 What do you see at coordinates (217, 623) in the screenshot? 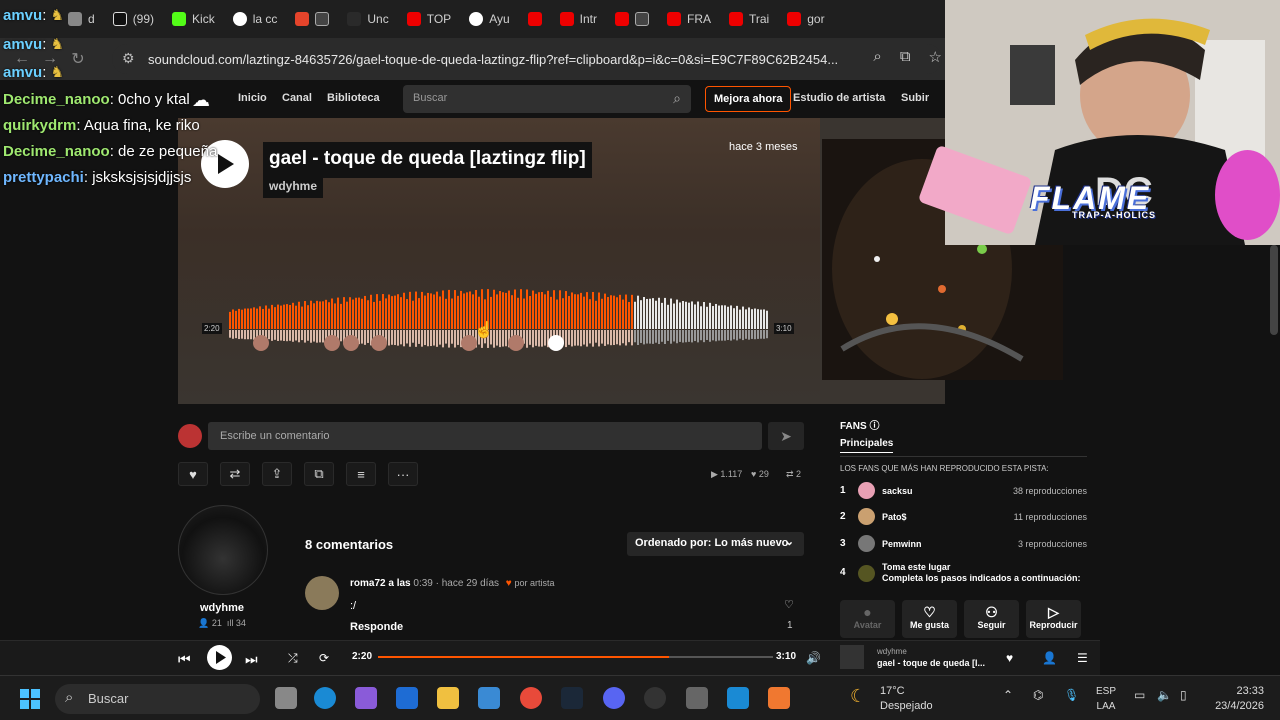
I see `followers-count: 21` at bounding box center [217, 623].